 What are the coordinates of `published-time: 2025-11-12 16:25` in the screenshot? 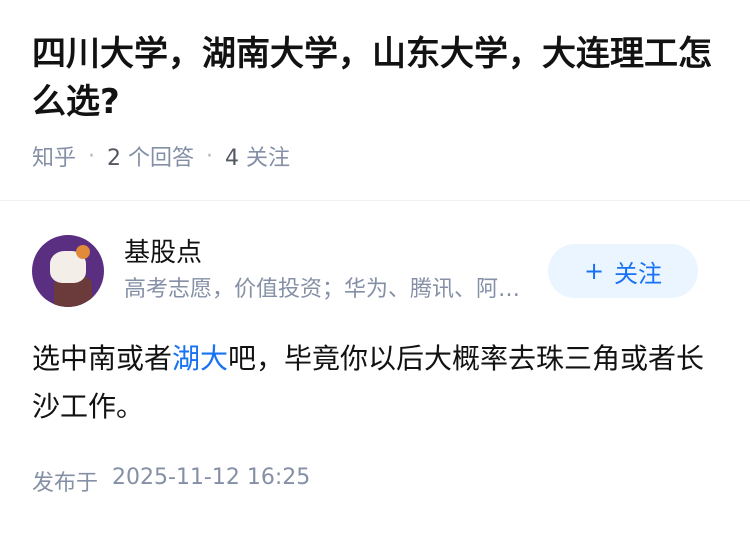 It's located at (211, 477).